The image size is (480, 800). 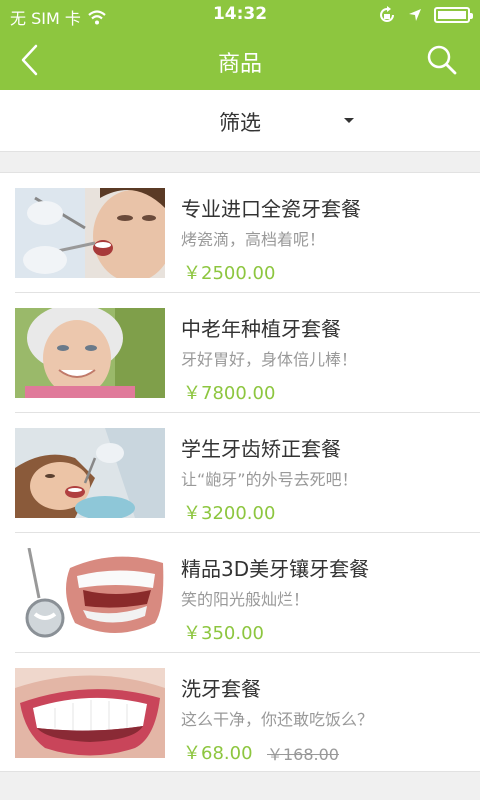 I want to click on status-right-icons, so click(x=425, y=15).